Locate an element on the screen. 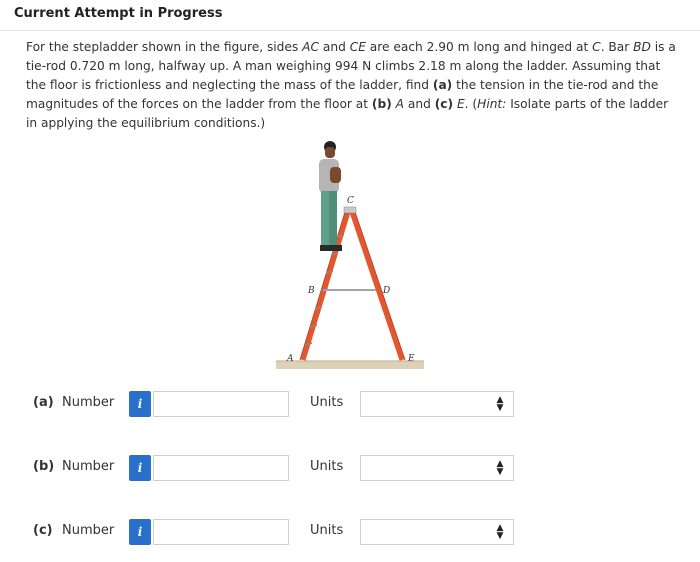  label-d: D is located at coordinates (386, 291).